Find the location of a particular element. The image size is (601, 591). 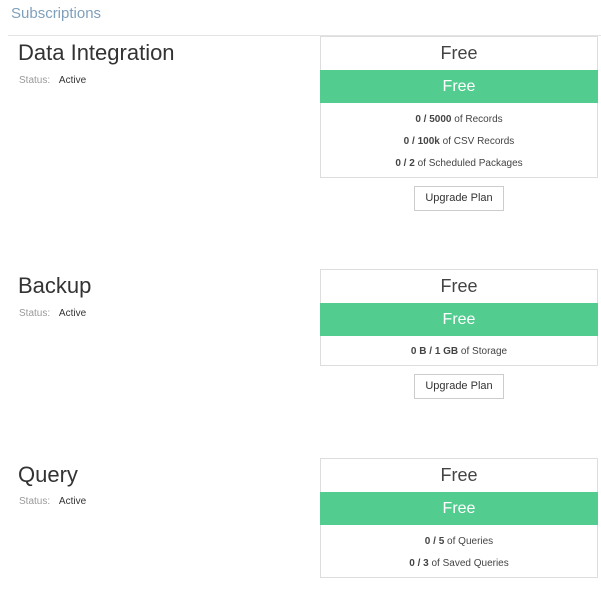

quota-limit: 5000 is located at coordinates (440, 119).